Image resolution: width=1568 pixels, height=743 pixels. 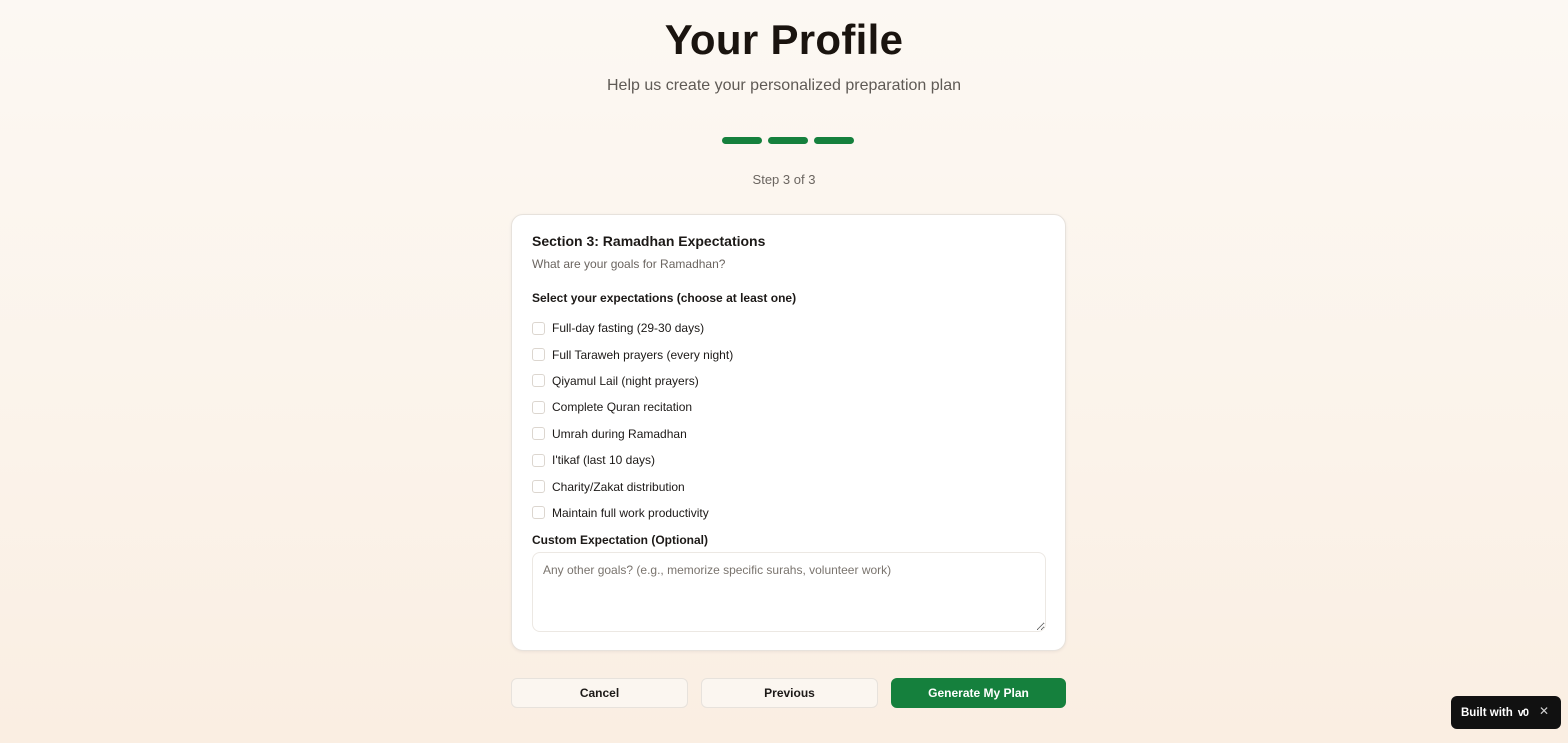 What do you see at coordinates (1544, 711) in the screenshot?
I see `close-icon: ✕` at bounding box center [1544, 711].